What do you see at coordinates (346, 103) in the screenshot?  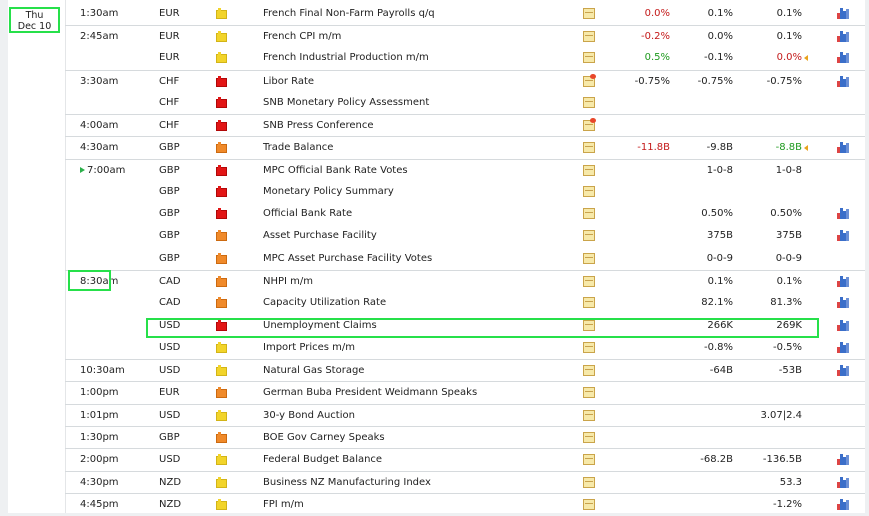 I see `event-title: SNB Monetary Policy Assessment` at bounding box center [346, 103].